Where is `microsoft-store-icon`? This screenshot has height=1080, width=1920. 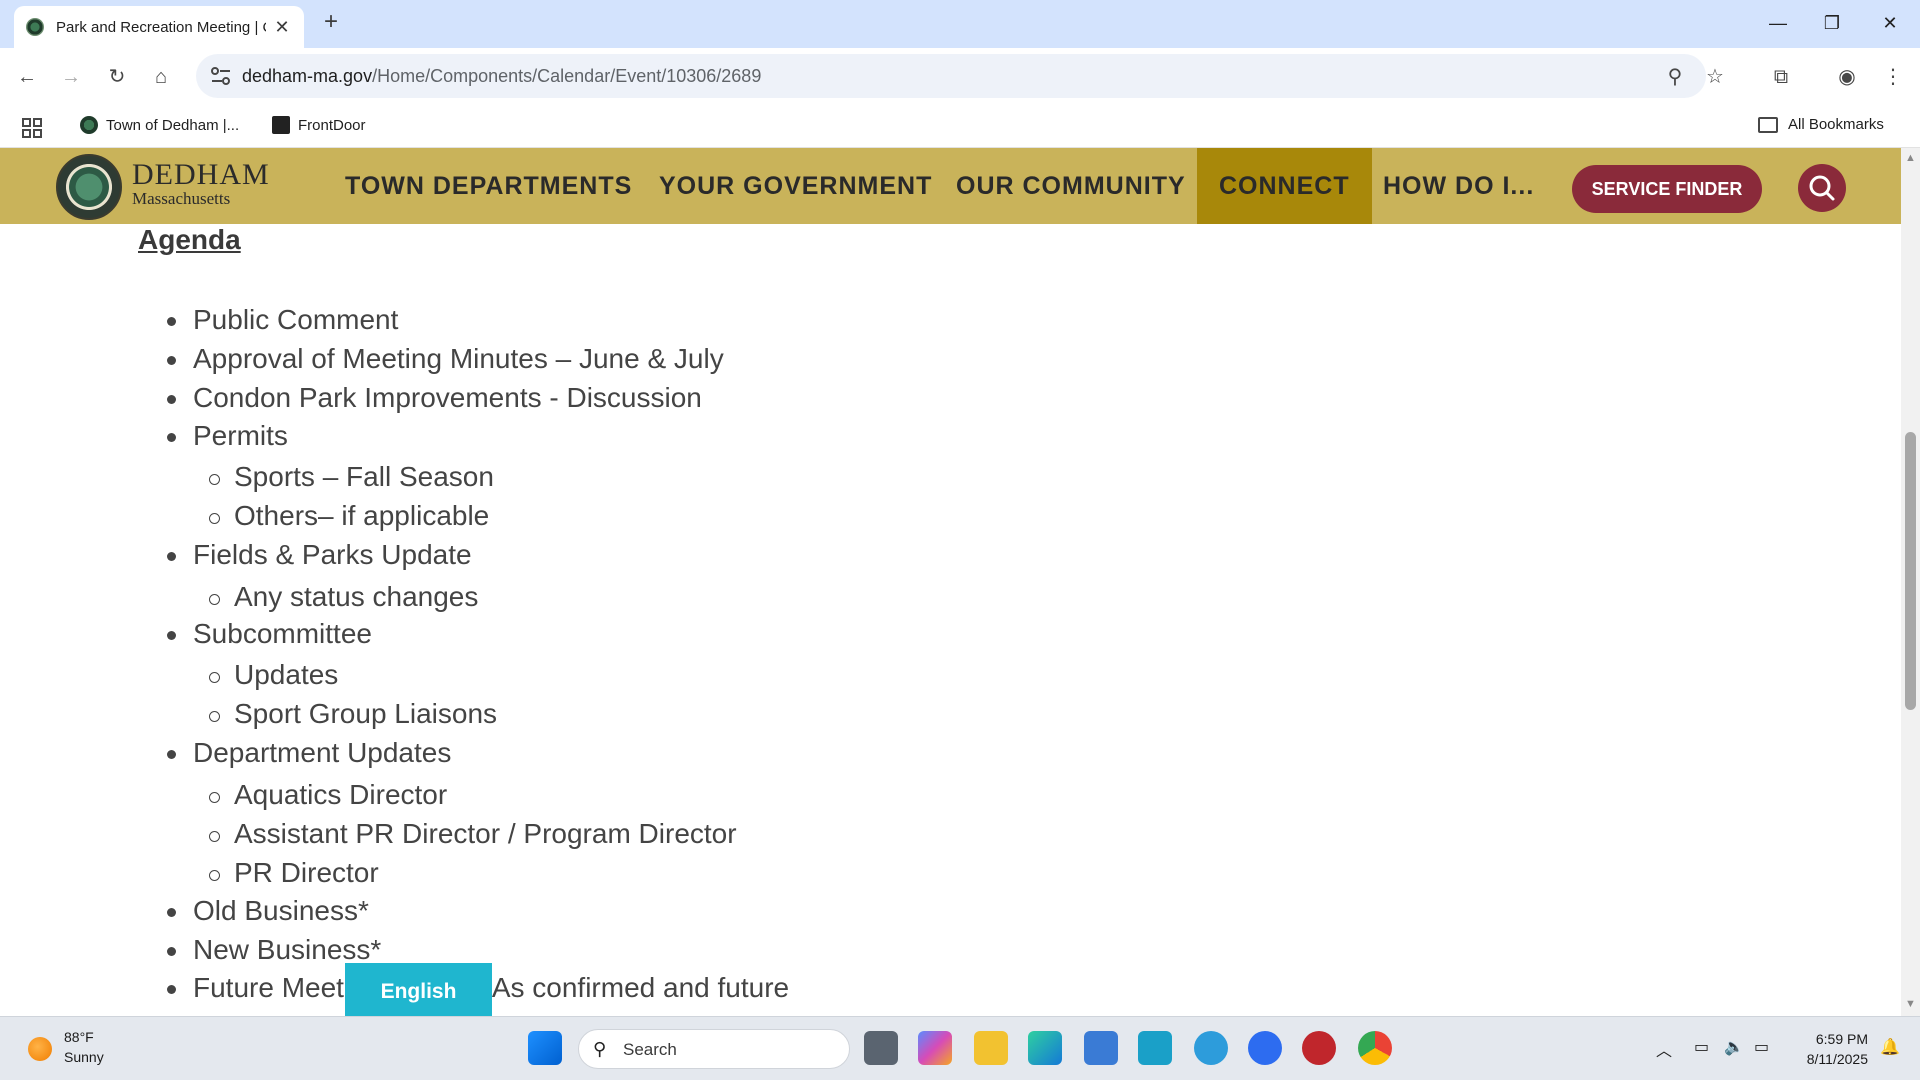 microsoft-store-icon is located at coordinates (1101, 1048).